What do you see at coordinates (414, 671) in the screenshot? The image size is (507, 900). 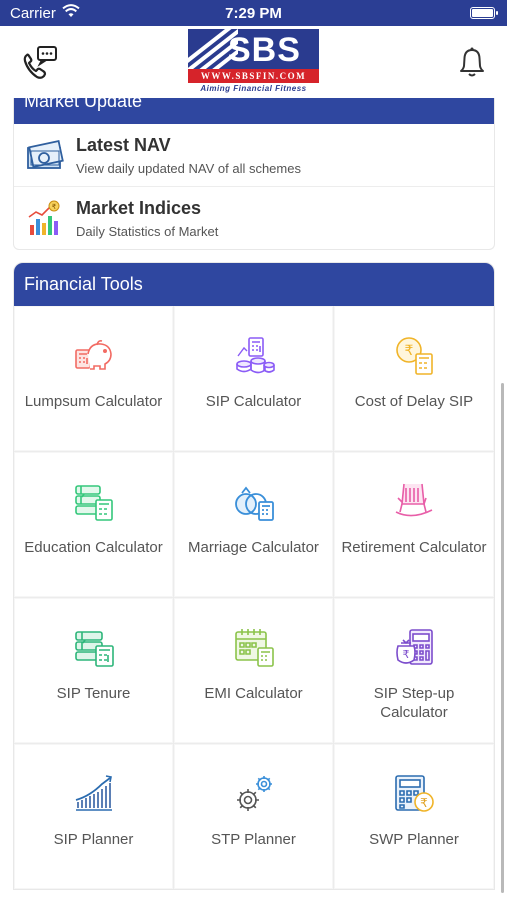 I see `tool-sip-step-up-calculator: ₹ SIP Step-up Calculator` at bounding box center [414, 671].